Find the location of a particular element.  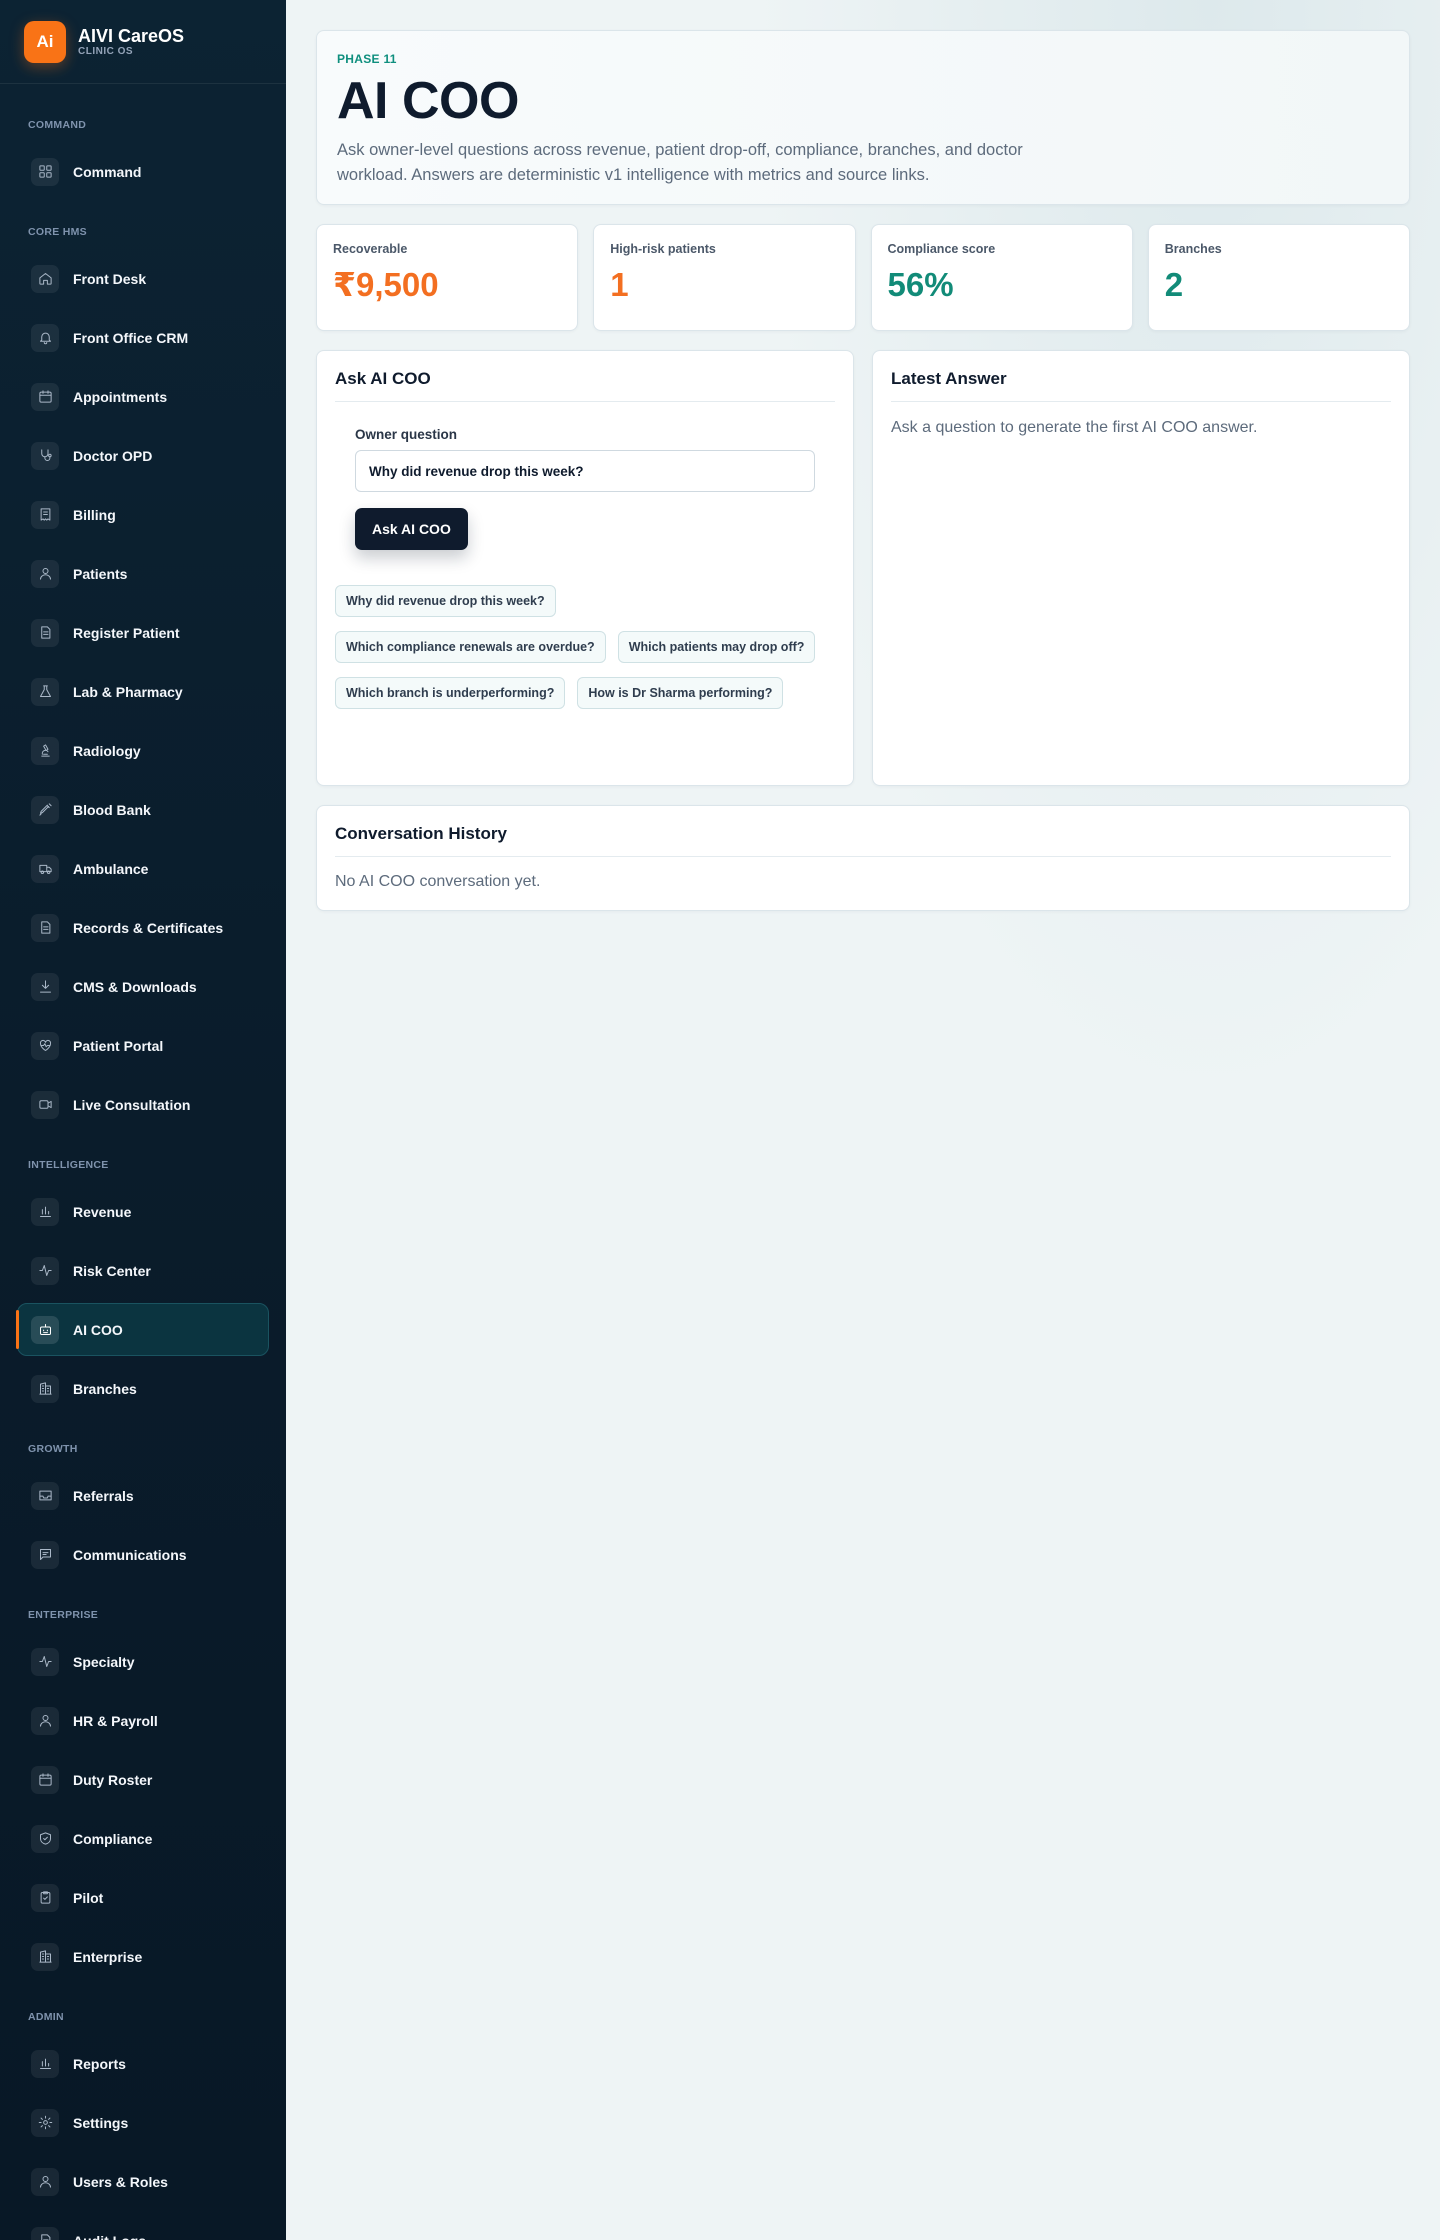

phase-label: PHASE 11 is located at coordinates (367, 59).